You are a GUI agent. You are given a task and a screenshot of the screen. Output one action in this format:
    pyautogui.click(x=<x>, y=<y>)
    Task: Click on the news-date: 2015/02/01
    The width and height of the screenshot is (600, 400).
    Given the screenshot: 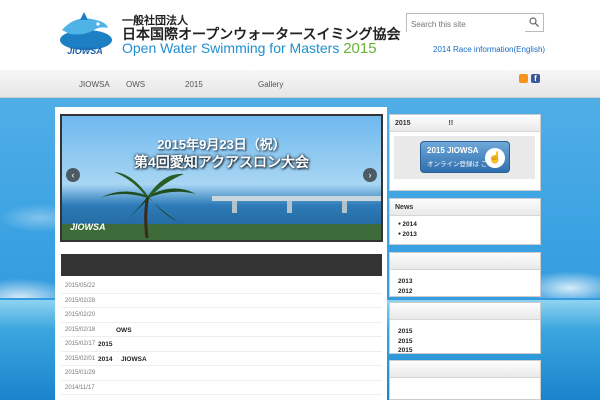 What is the action you would take?
    pyautogui.click(x=80, y=358)
    